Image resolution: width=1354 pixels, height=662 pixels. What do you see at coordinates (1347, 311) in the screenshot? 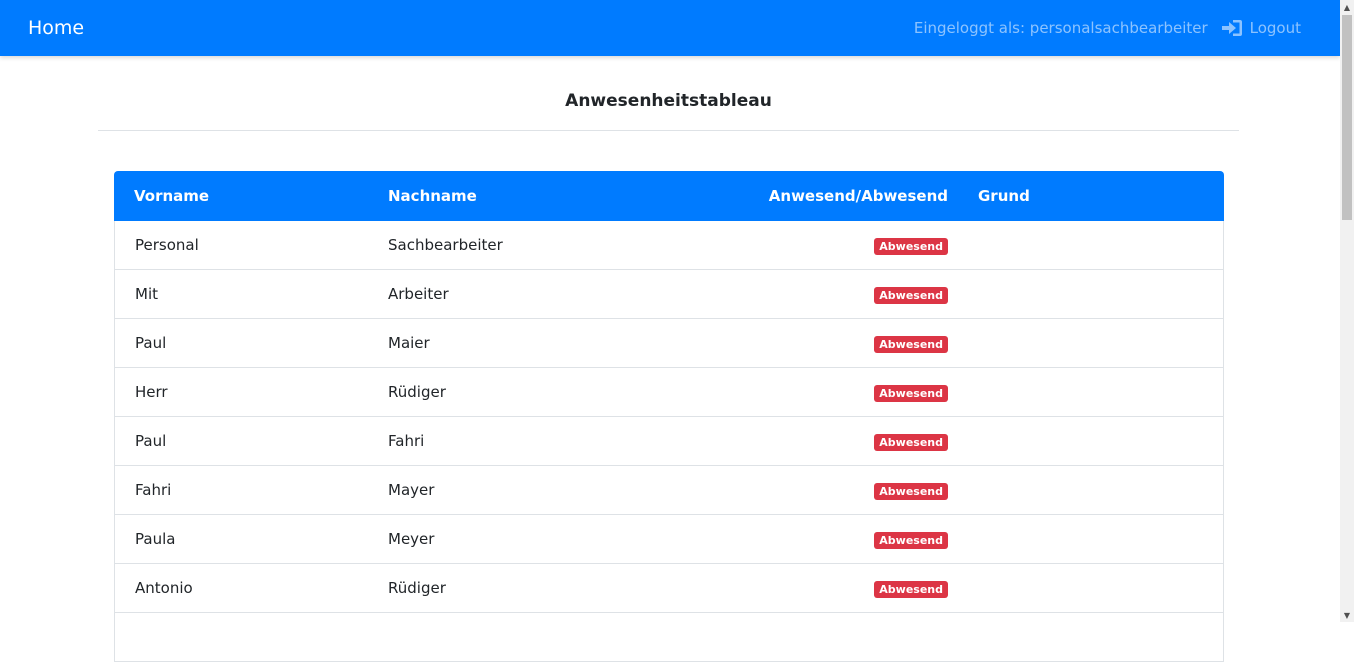
I see `page-scrollbar: ▲ ▼` at bounding box center [1347, 311].